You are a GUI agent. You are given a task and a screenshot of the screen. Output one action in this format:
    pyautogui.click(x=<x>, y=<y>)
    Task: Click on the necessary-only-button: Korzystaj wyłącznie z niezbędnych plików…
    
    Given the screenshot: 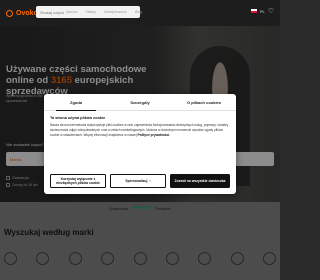 What is the action you would take?
    pyautogui.click(x=78, y=181)
    